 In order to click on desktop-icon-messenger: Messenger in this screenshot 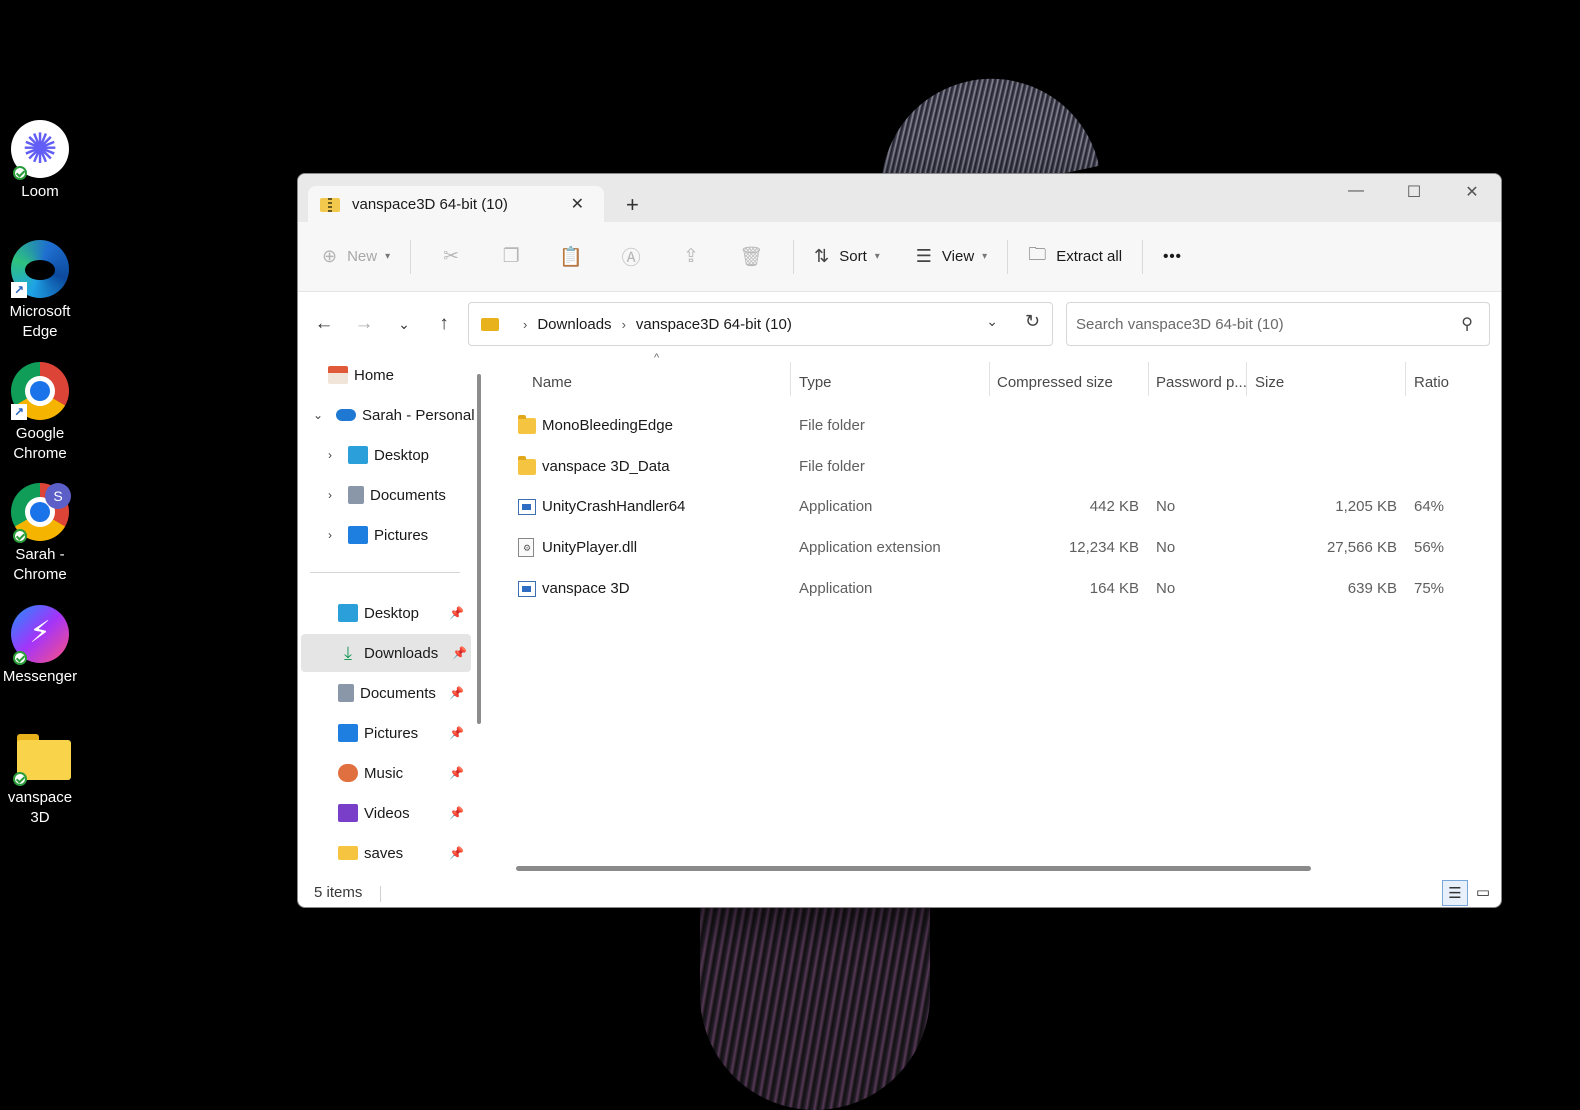, I will do `click(40, 646)`.